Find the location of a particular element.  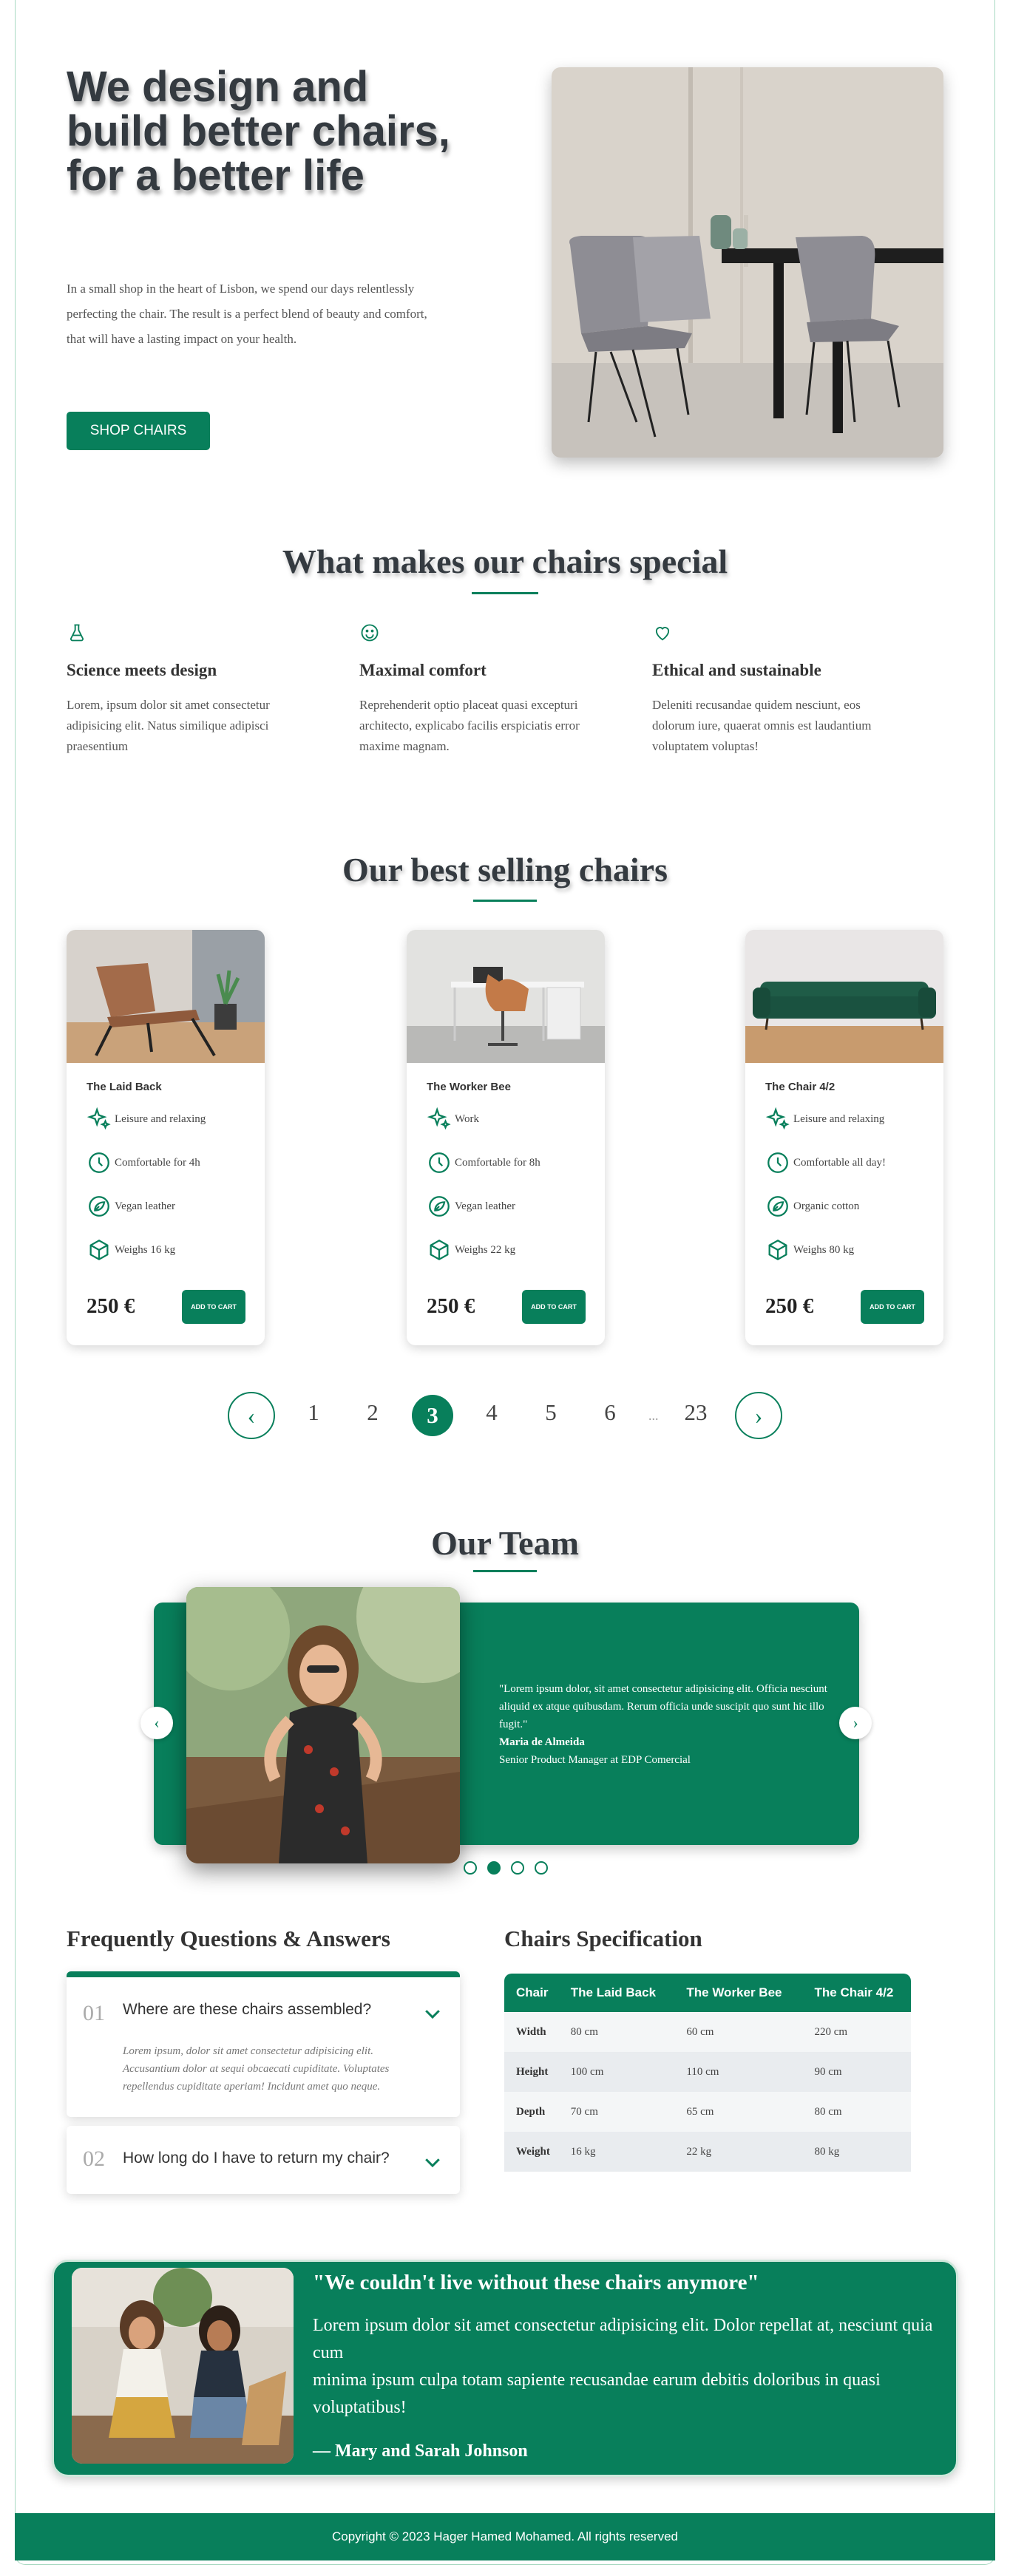

feature-title: Ethical and sustainable is located at coordinates (737, 670).